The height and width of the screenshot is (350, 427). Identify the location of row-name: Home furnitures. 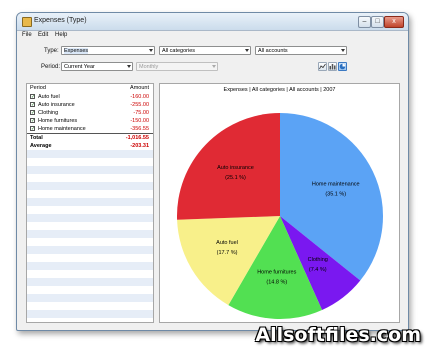
(58, 121).